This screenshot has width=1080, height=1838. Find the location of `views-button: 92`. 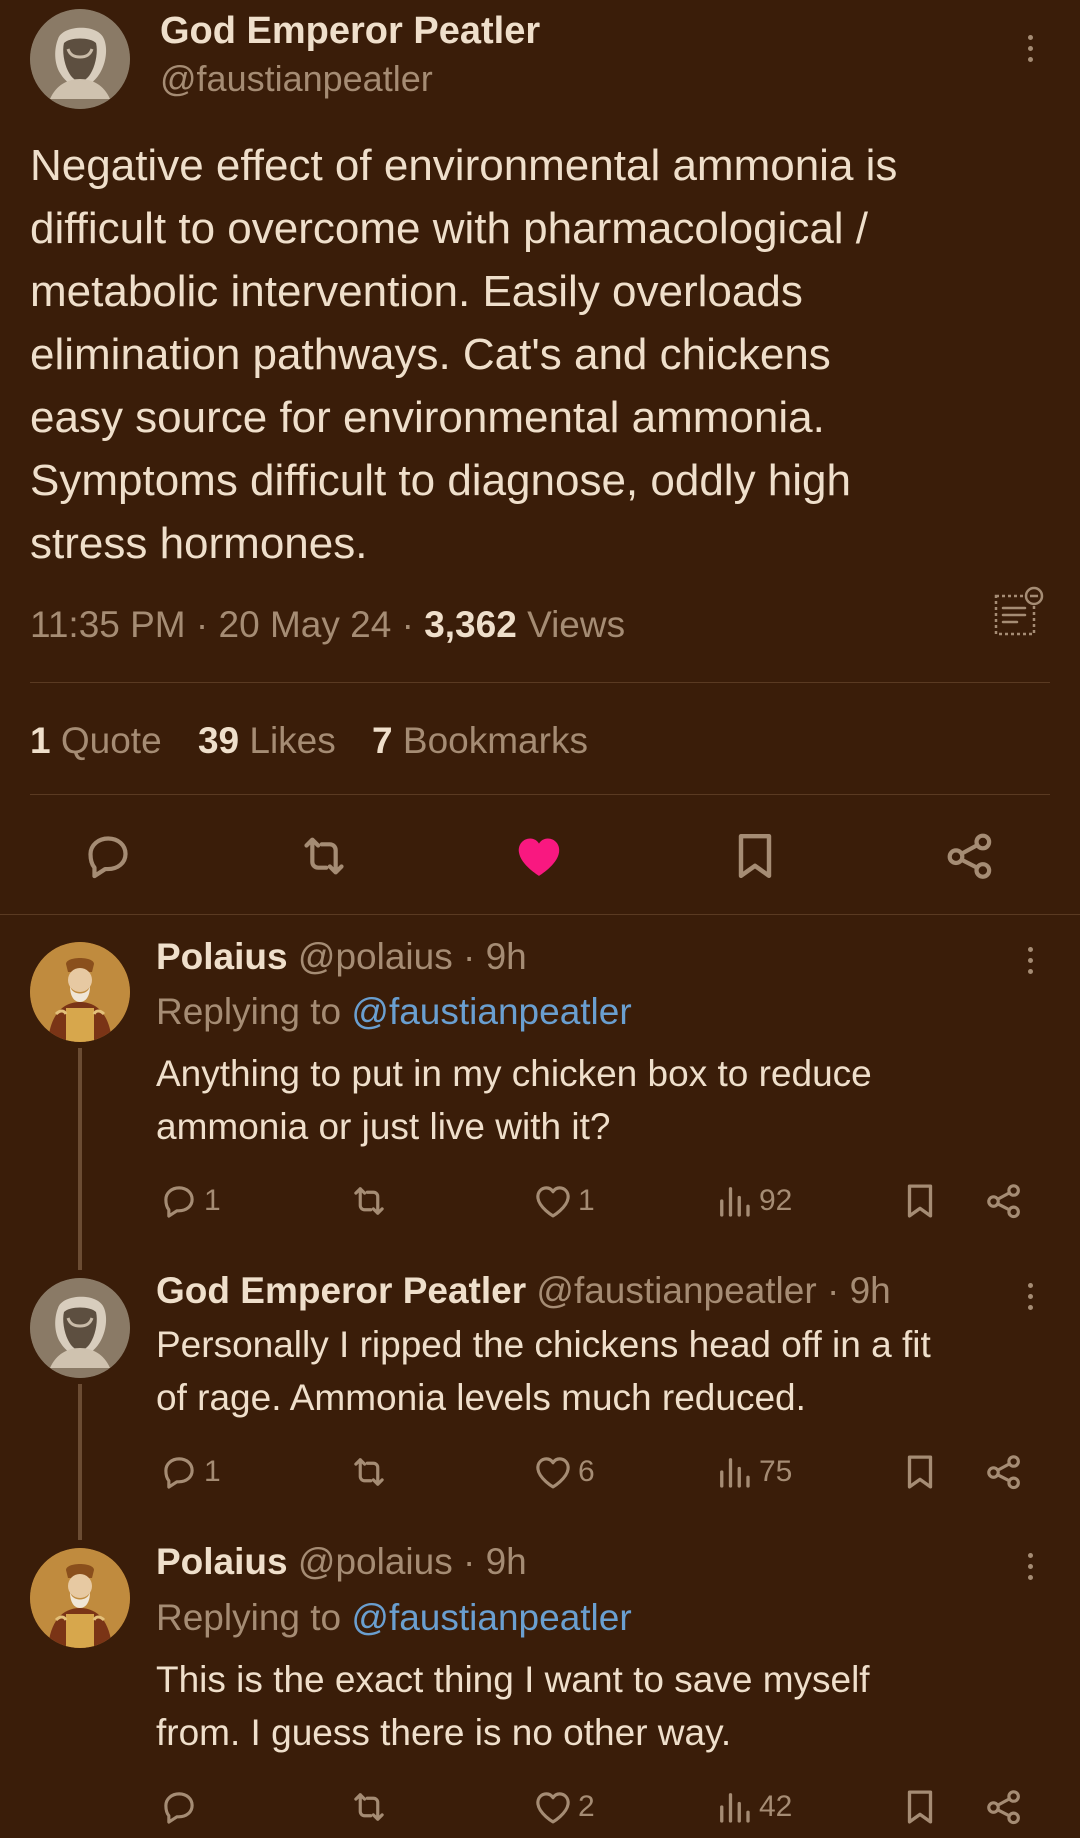

views-button: 92 is located at coordinates (752, 1201).